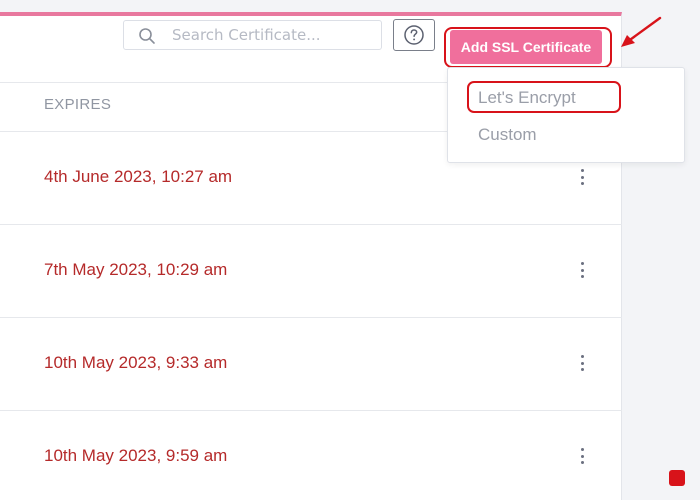  Describe the element at coordinates (147, 36) in the screenshot. I see `search-icon` at that location.